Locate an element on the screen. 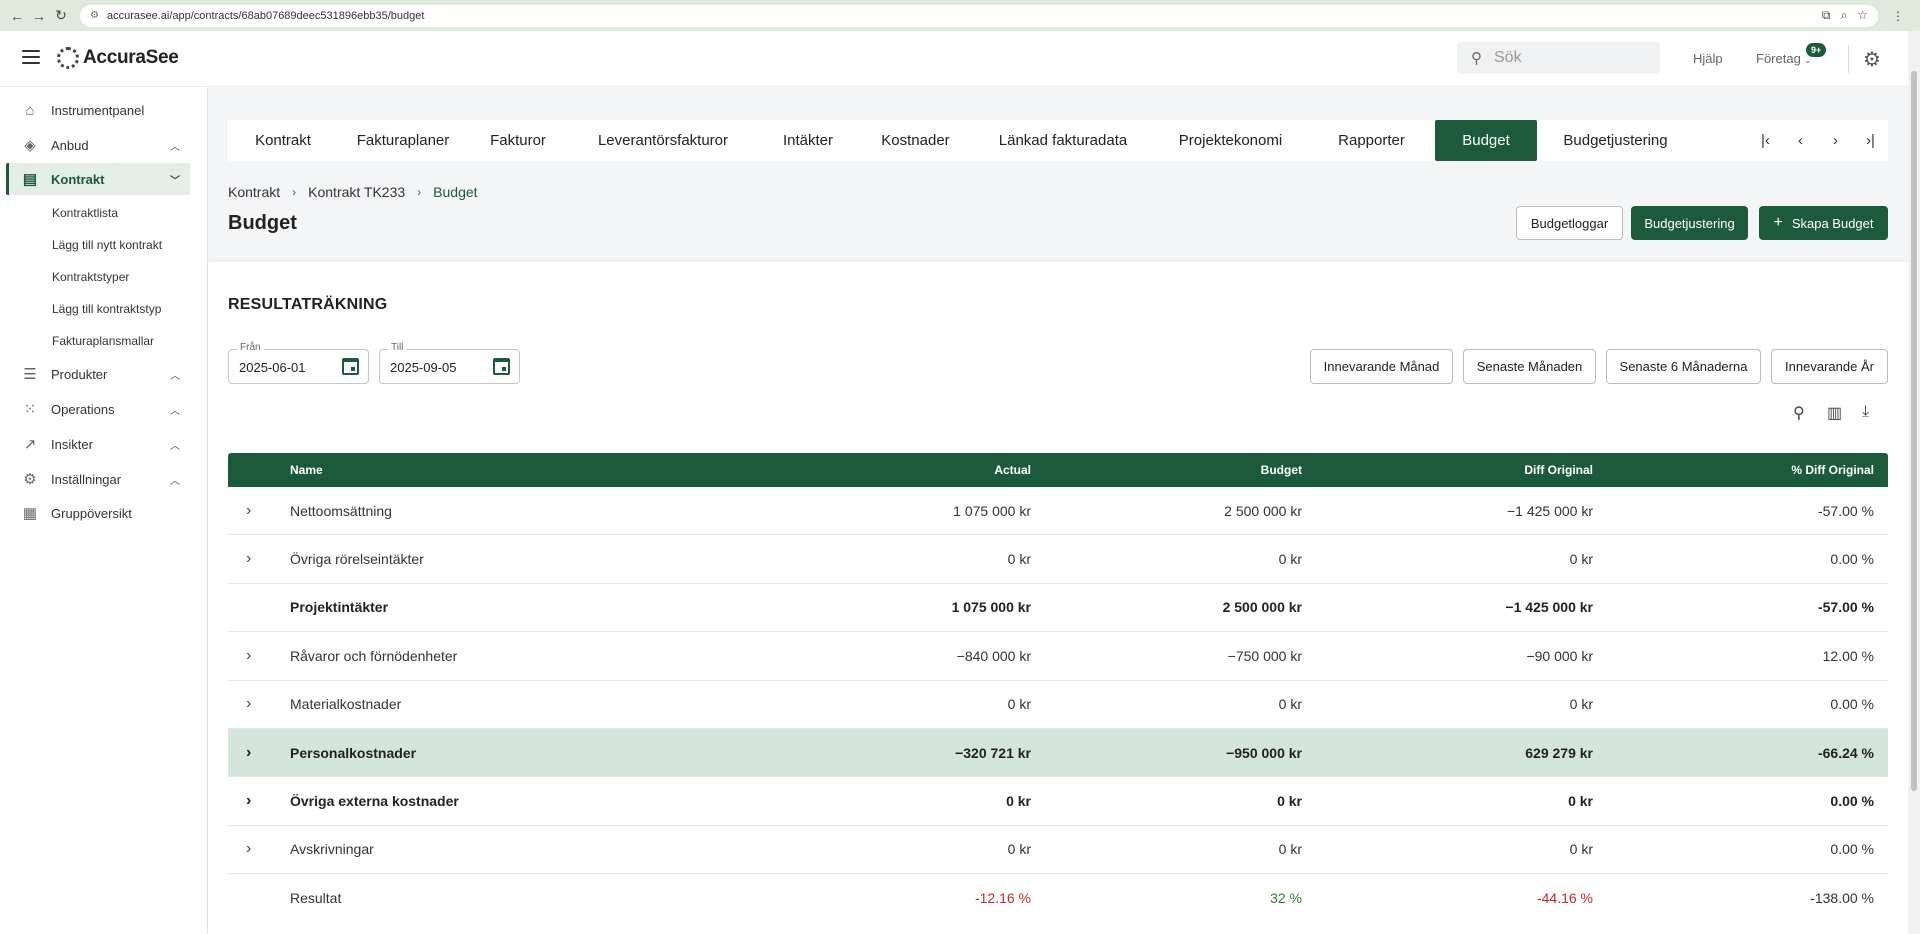  breadcrumb-contract: Kontrakt TK233 is located at coordinates (356, 192).